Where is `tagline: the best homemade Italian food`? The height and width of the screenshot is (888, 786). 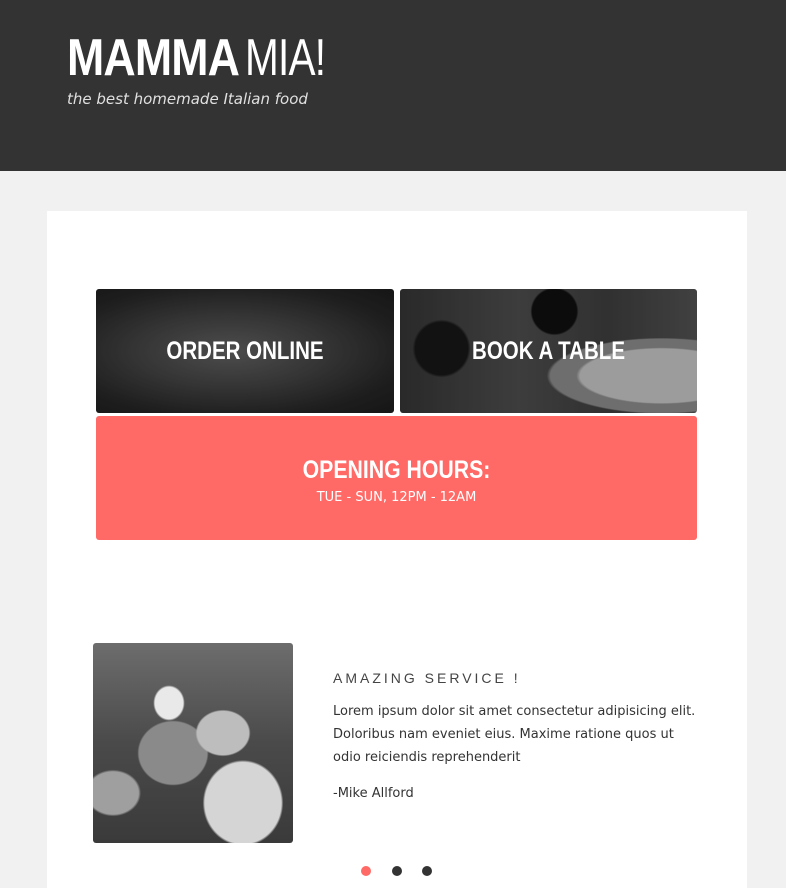 tagline: the best homemade Italian food is located at coordinates (187, 99).